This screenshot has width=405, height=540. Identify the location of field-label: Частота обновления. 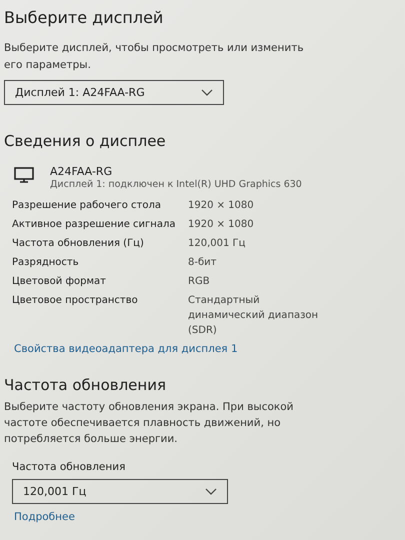
(69, 467).